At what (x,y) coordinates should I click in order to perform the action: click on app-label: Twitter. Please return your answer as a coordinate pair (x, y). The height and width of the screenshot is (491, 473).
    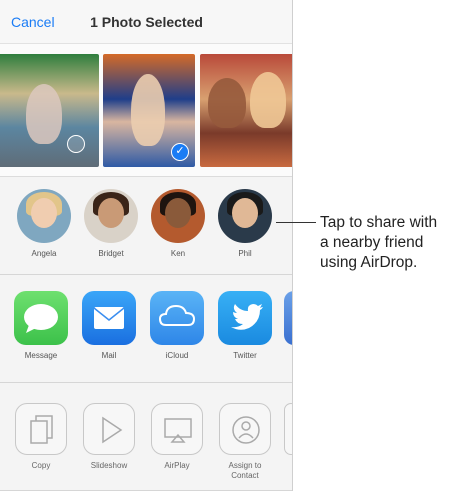
    Looking at the image, I should click on (245, 355).